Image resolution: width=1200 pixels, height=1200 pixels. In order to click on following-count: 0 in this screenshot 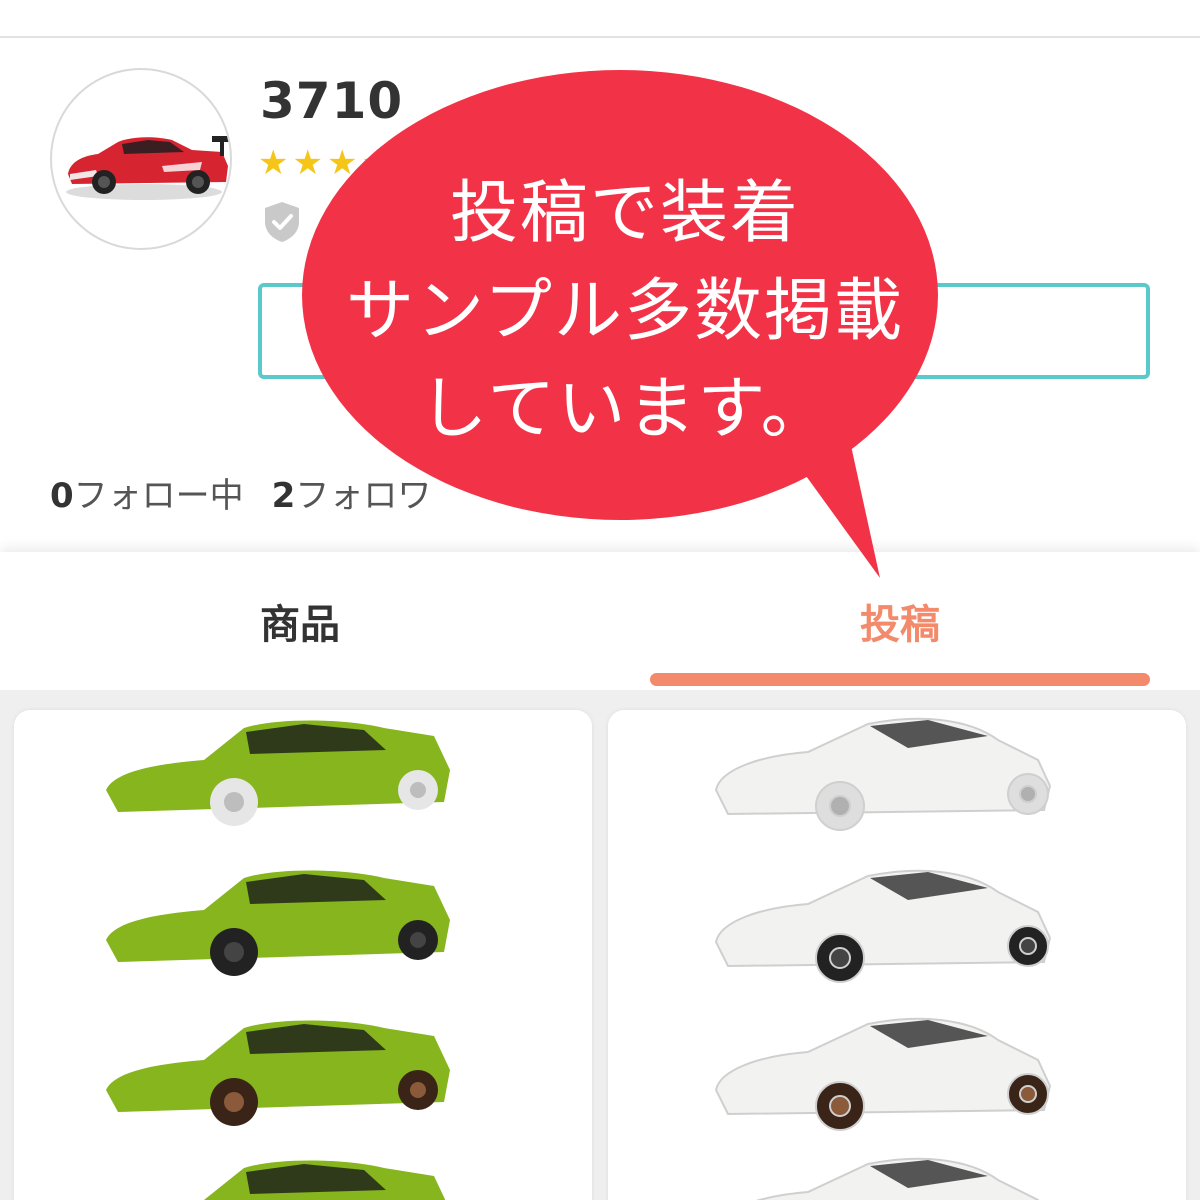, I will do `click(62, 496)`.